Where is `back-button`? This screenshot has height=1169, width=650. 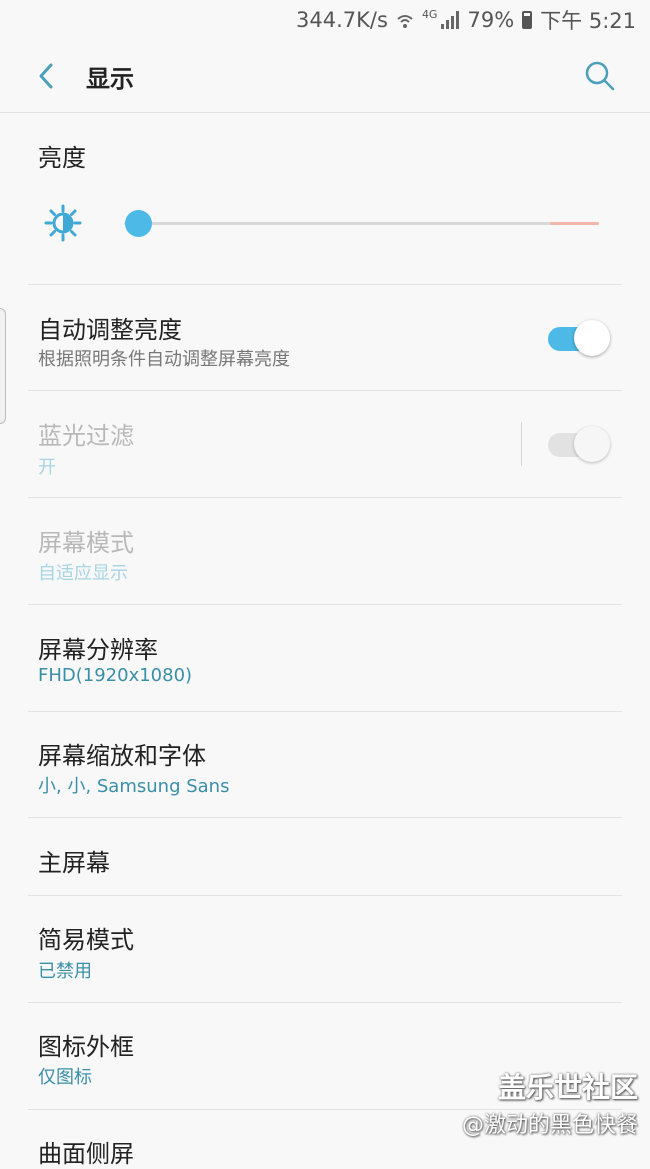
back-button is located at coordinates (46, 76).